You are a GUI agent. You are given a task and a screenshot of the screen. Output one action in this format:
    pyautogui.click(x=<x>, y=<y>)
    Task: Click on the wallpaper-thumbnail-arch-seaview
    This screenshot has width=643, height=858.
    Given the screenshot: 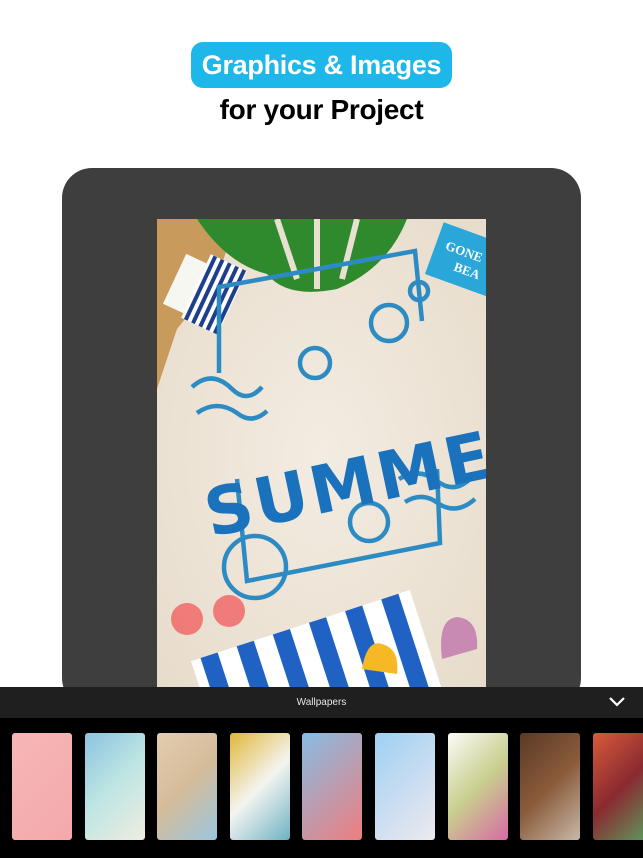 What is the action you would take?
    pyautogui.click(x=187, y=786)
    